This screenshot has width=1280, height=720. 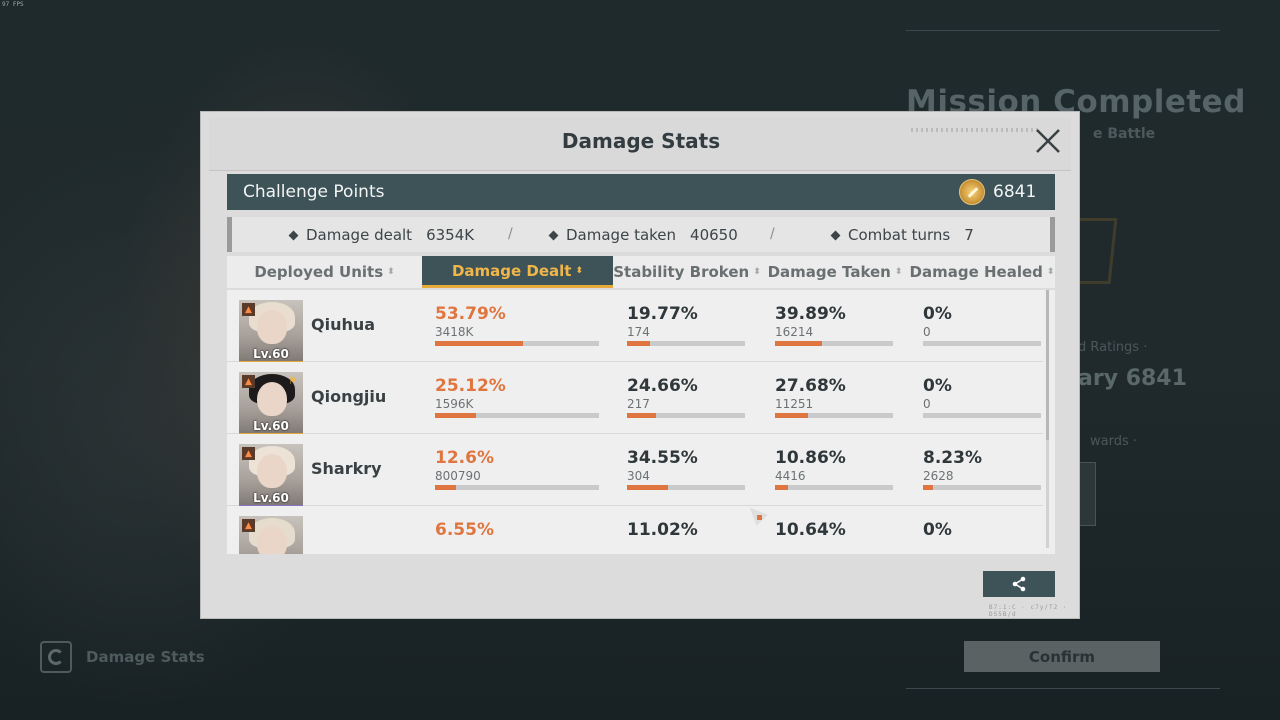 I want to click on stat-percent: 0%, so click(x=937, y=530).